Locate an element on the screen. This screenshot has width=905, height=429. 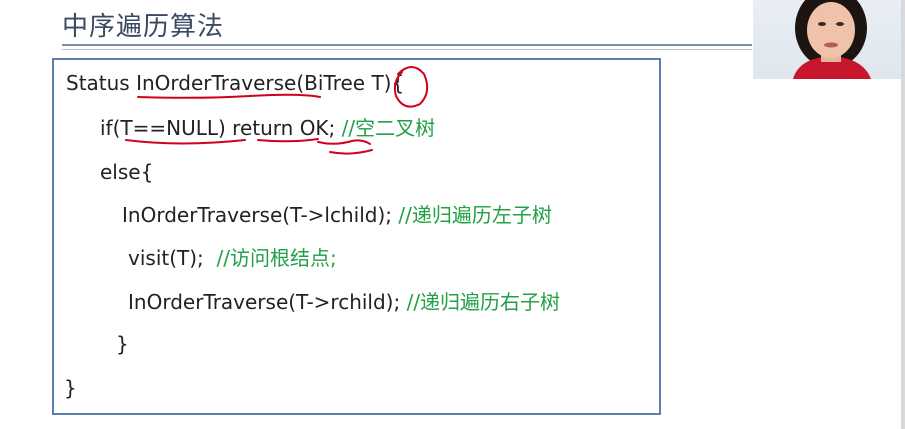
code-line-if: if(T==NULL) return OK; //空二叉树 is located at coordinates (267, 128).